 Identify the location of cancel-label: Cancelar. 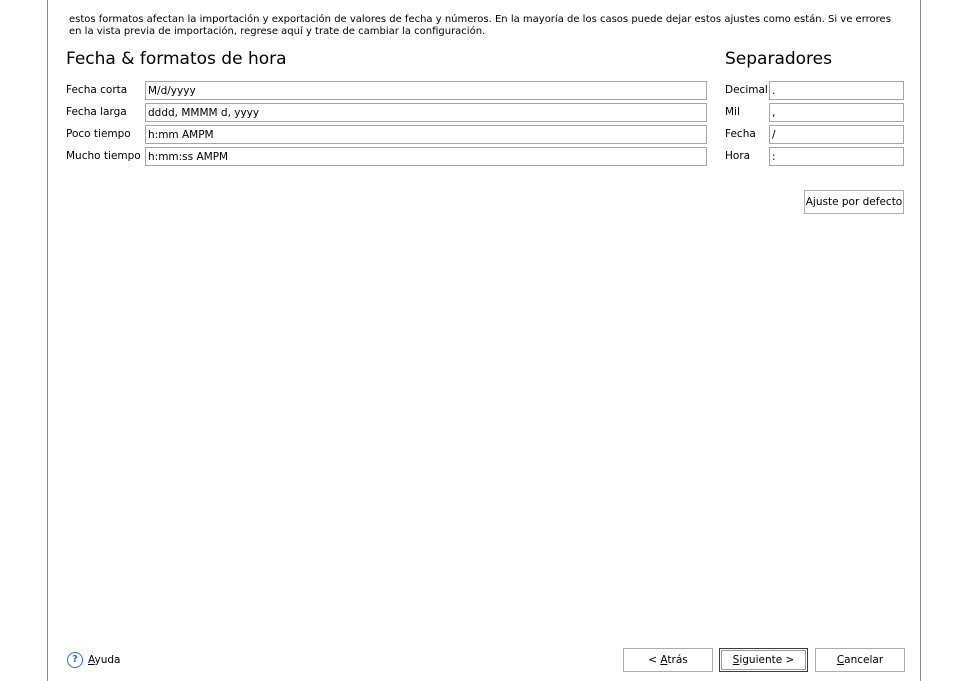
(860, 660).